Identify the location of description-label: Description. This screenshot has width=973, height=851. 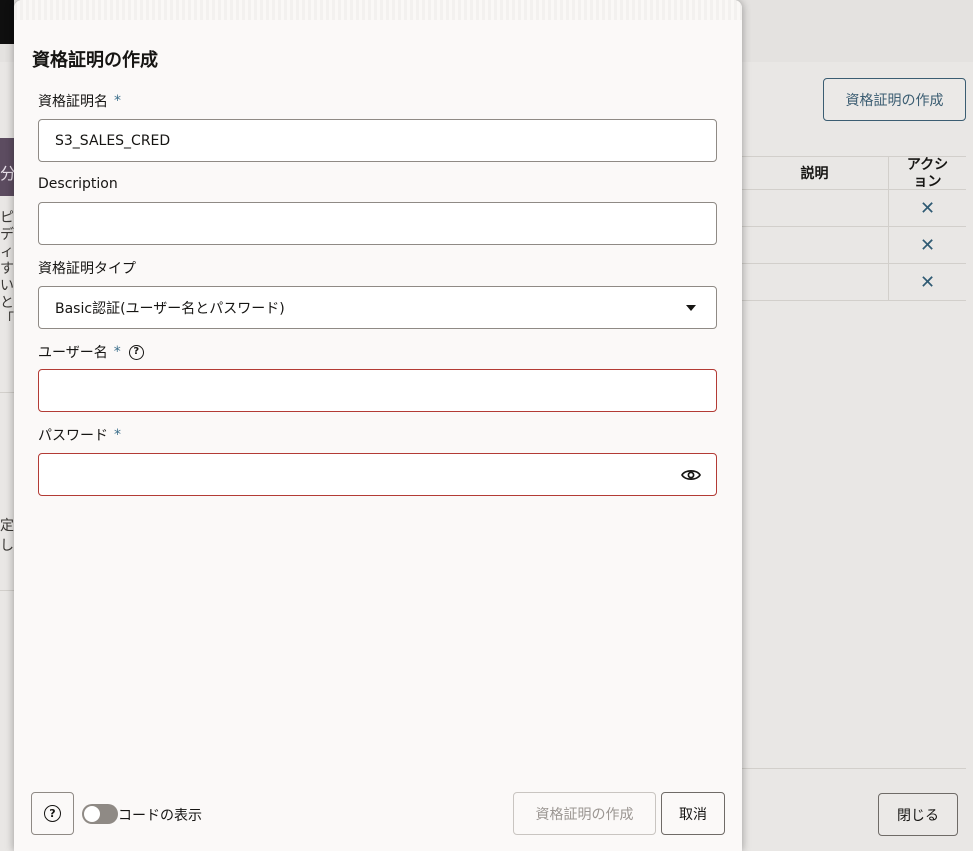
(78, 184).